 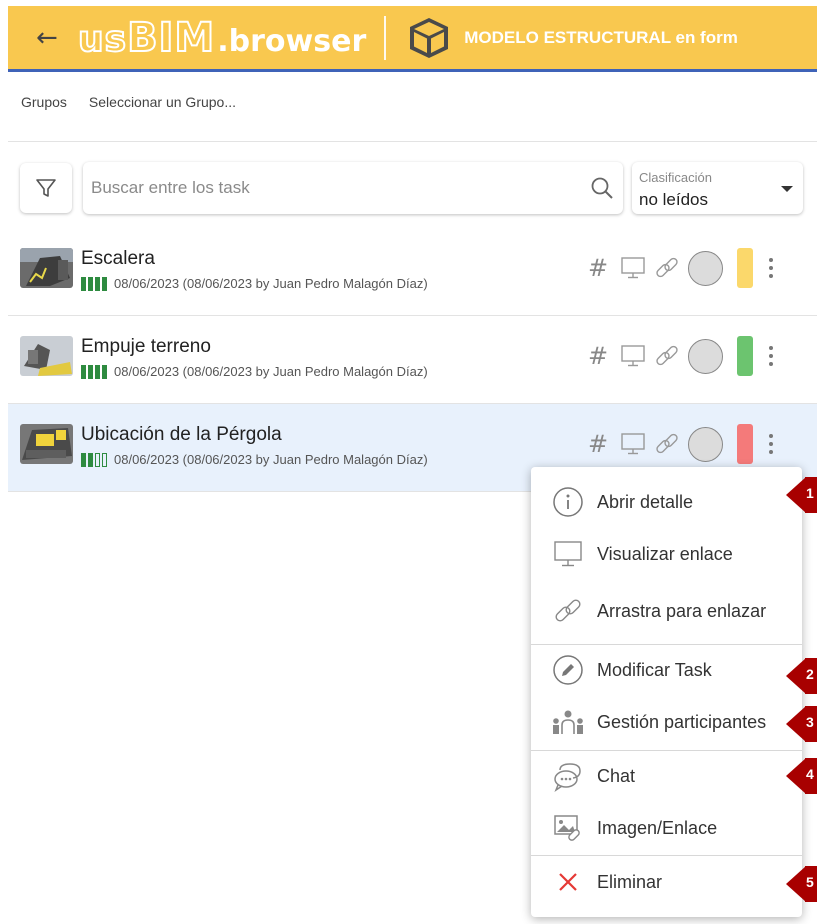 I want to click on menu-item-arrastra-para-enlazar: Arrastra para enlazar, so click(x=666, y=611).